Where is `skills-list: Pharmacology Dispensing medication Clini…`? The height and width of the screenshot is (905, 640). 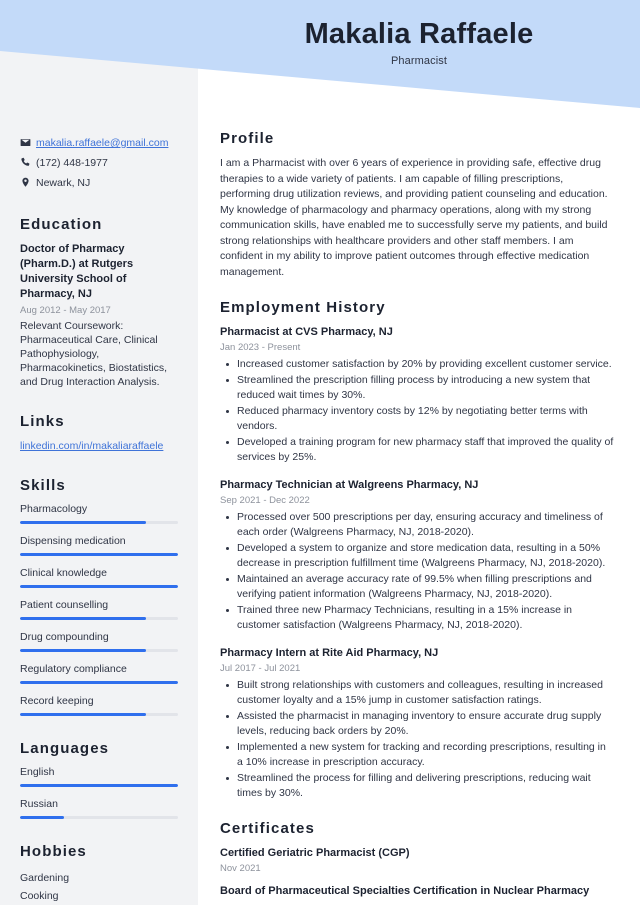
skills-list: Pharmacology Dispensing medication Clini… is located at coordinates (99, 609).